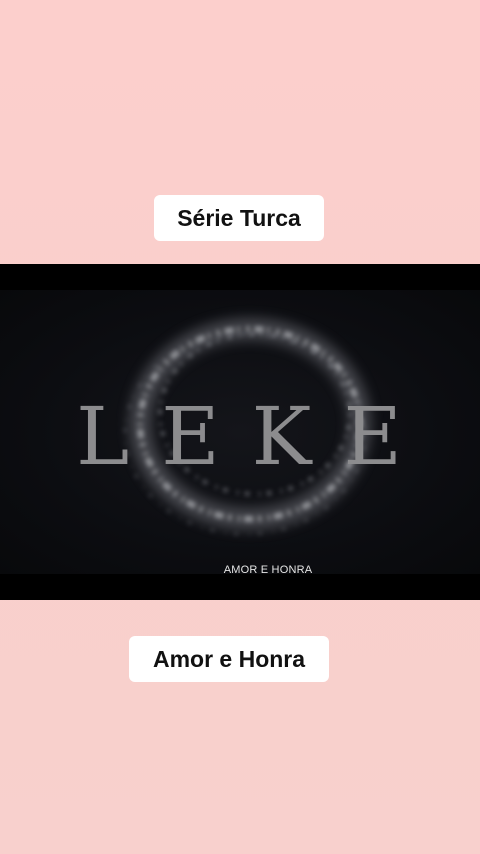 Image resolution: width=480 pixels, height=854 pixels. What do you see at coordinates (268, 570) in the screenshot?
I see `video-subtitle: AMOR E HONRA` at bounding box center [268, 570].